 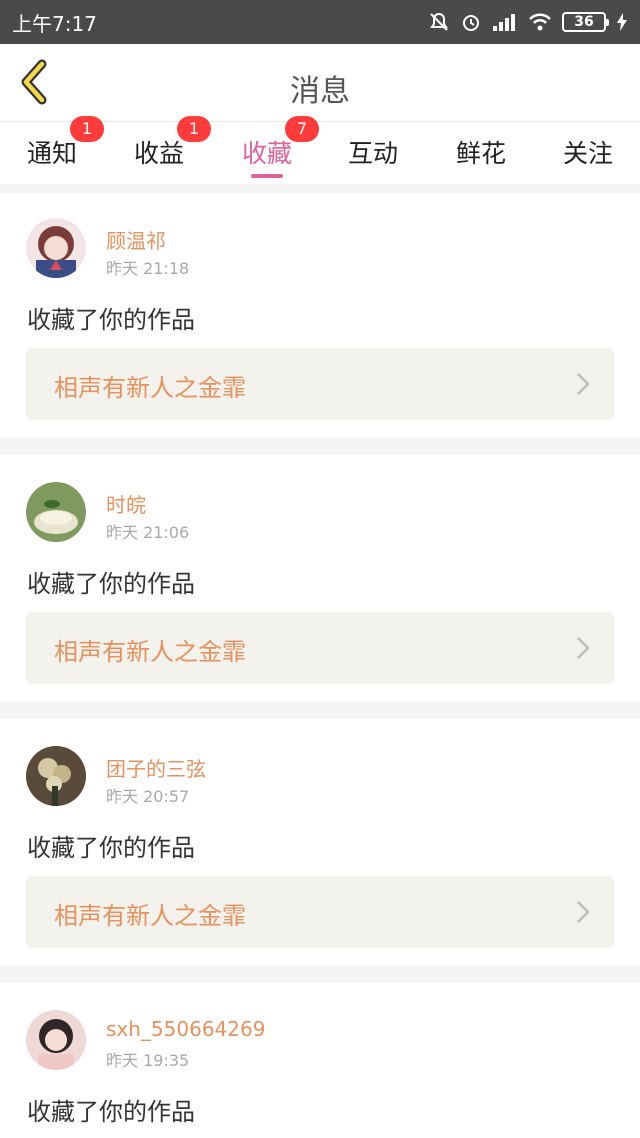 I want to click on tab-label: 关注, so click(x=587, y=153).